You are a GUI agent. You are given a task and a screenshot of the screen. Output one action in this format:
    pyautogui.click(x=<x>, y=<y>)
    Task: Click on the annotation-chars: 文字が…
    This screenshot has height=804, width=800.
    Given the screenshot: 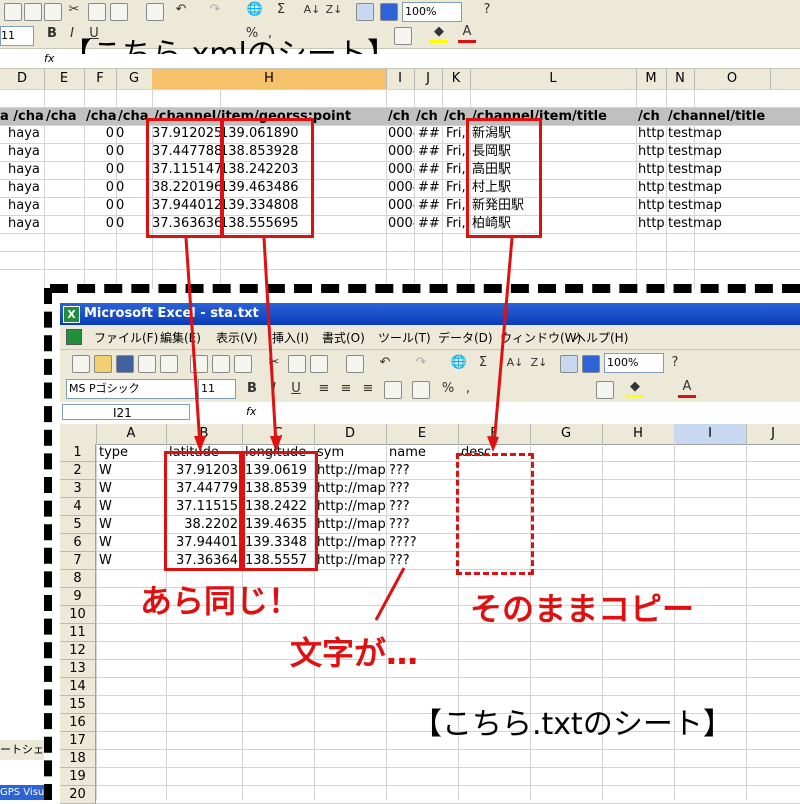 What is the action you would take?
    pyautogui.click(x=354, y=653)
    